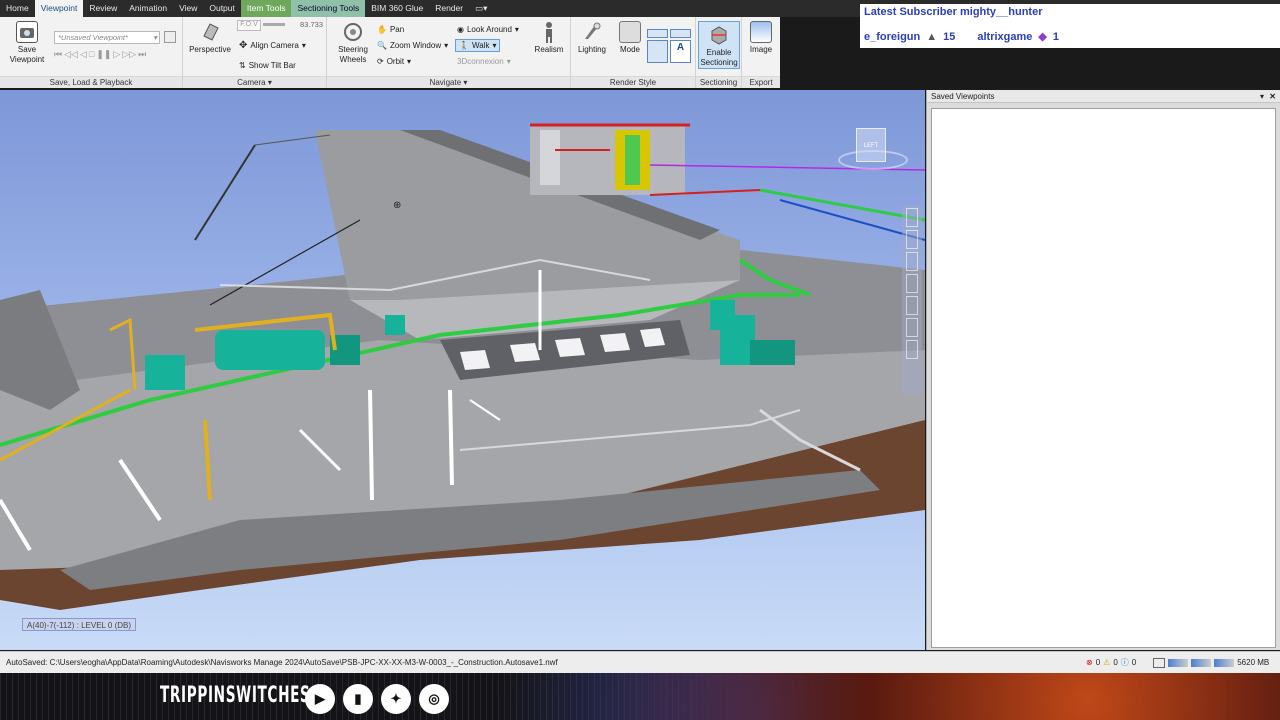 This screenshot has width=1280, height=720. Describe the element at coordinates (912, 283) in the screenshot. I see `nav-orbit-icon` at that location.